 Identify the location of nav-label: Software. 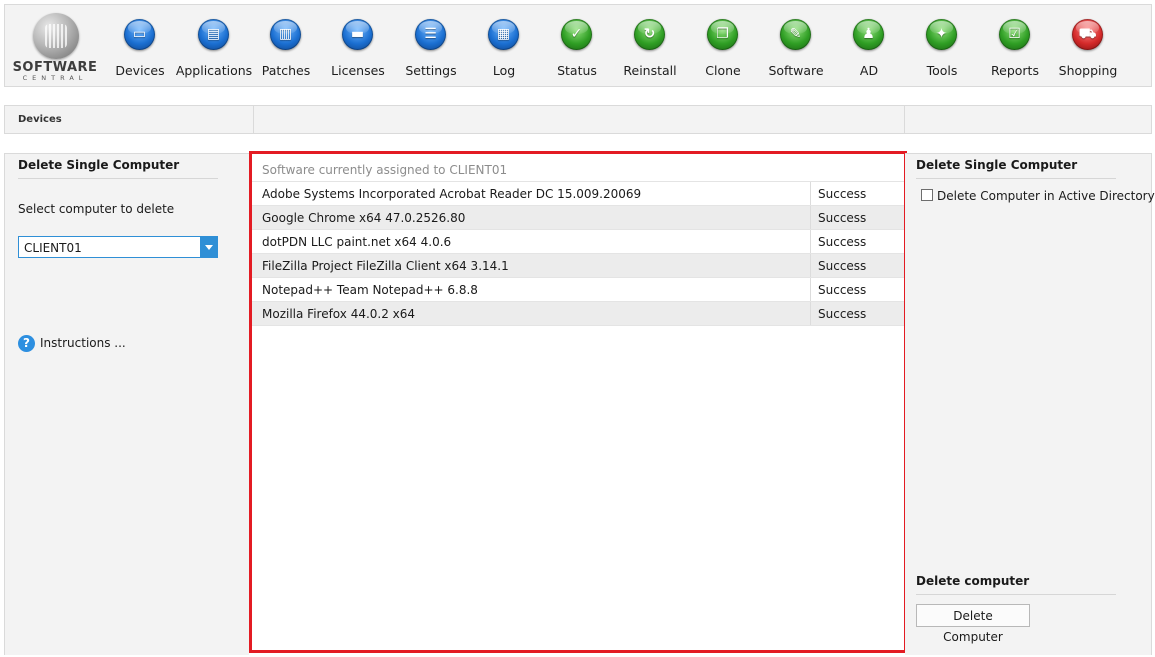
(796, 70).